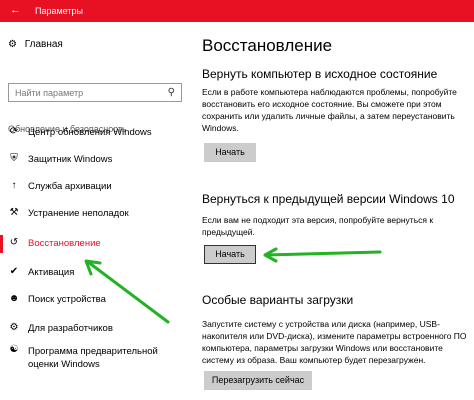 The width and height of the screenshot is (474, 400). I want to click on sidebar-item-developers: ⚙ Для разработчиков, so click(95, 329).